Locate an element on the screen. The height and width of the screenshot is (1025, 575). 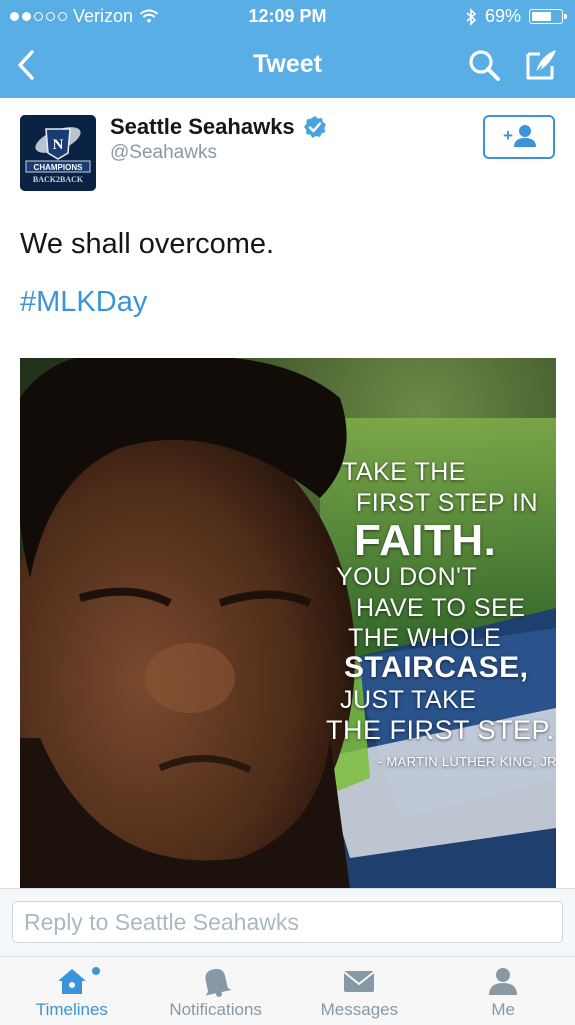
tab-label: Notifications is located at coordinates (215, 1009).